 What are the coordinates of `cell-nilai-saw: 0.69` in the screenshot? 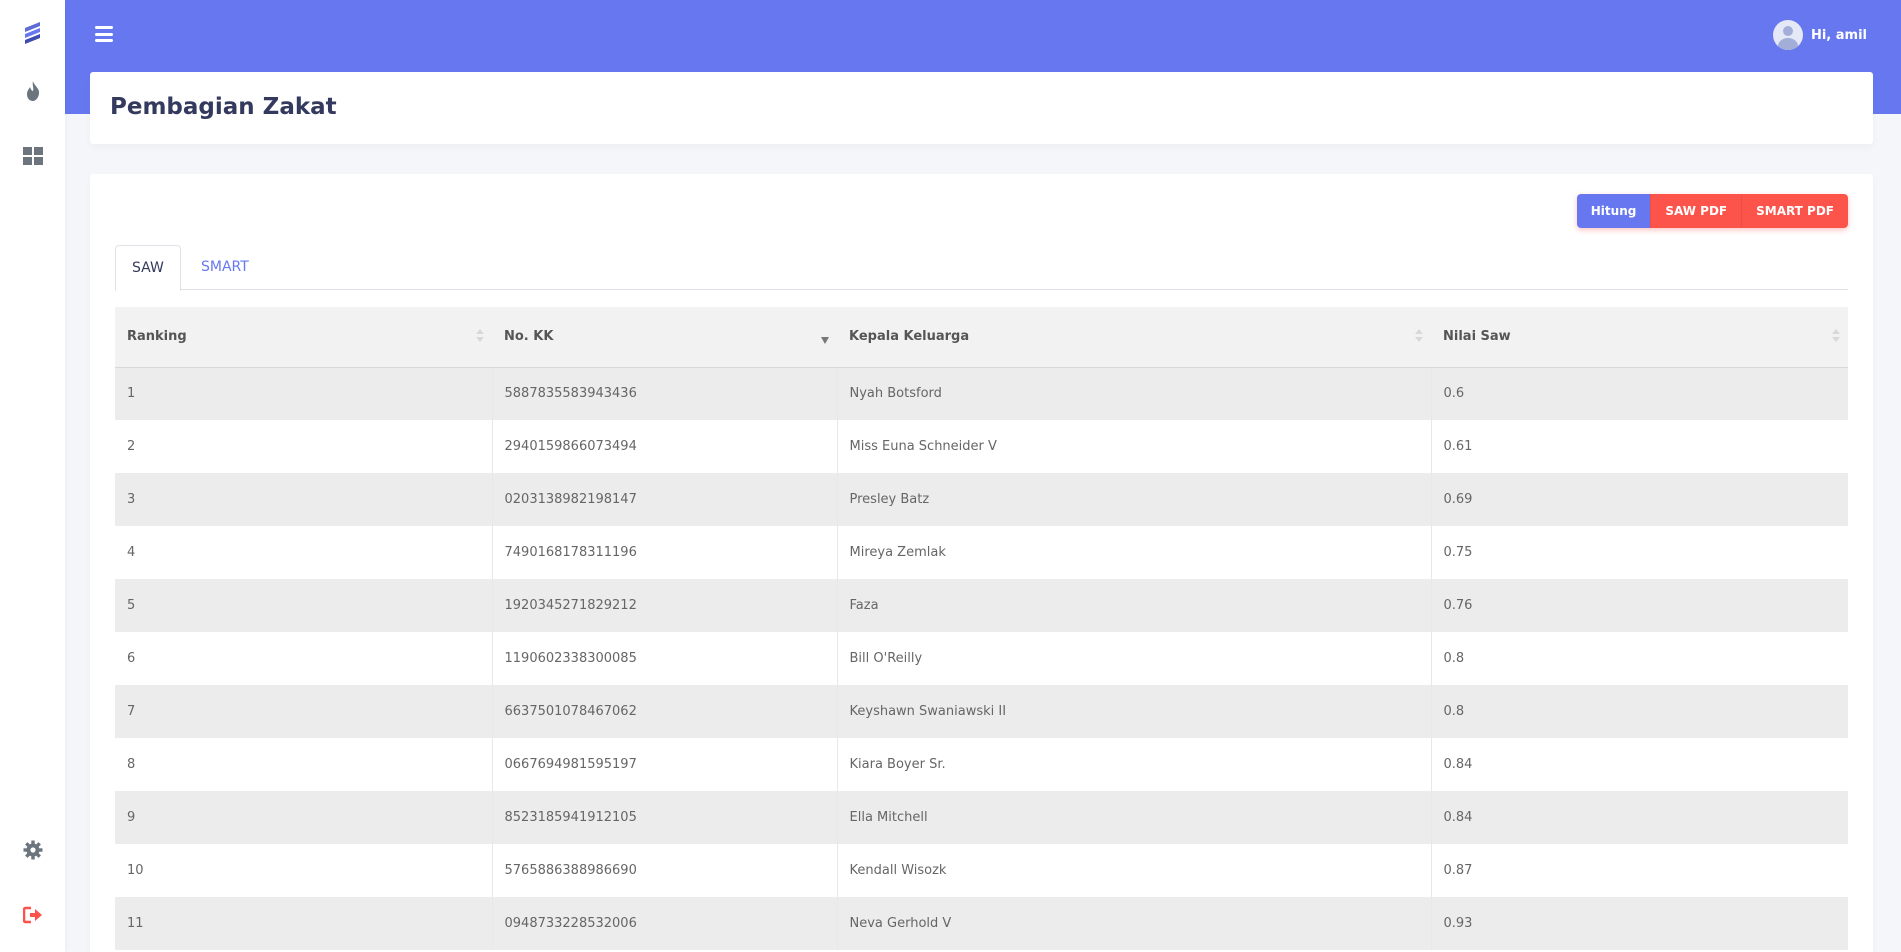 It's located at (1639, 499).